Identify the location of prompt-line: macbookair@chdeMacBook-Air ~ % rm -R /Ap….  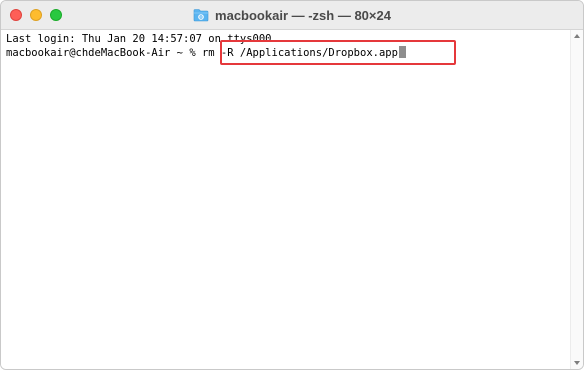
(289, 52).